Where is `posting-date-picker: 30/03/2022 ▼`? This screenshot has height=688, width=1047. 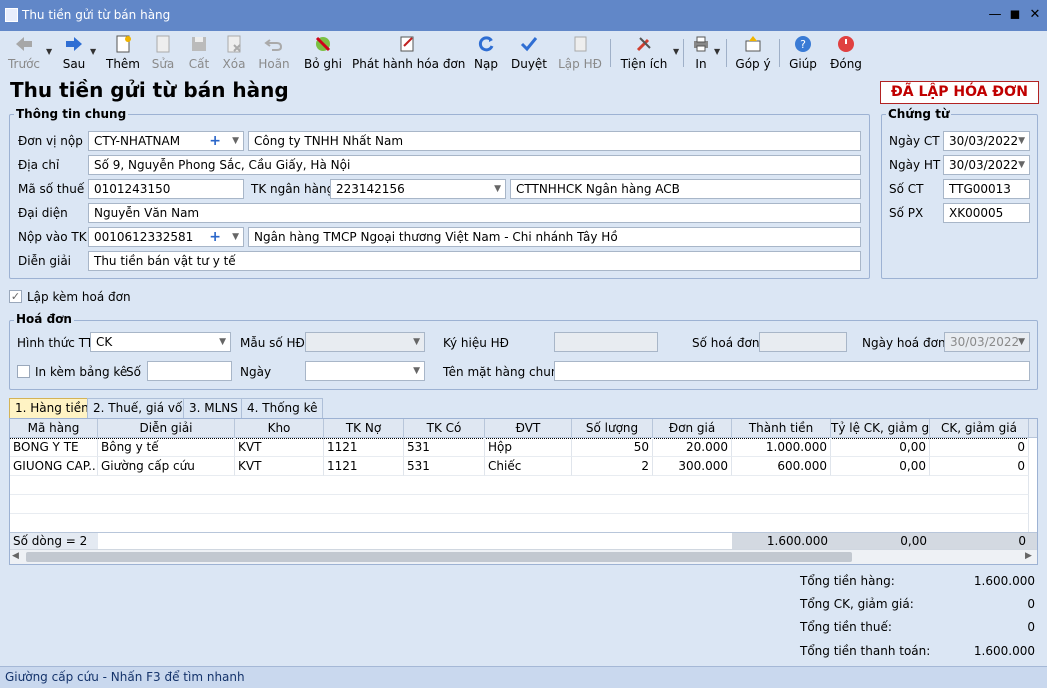
posting-date-picker: 30/03/2022 ▼ is located at coordinates (986, 165).